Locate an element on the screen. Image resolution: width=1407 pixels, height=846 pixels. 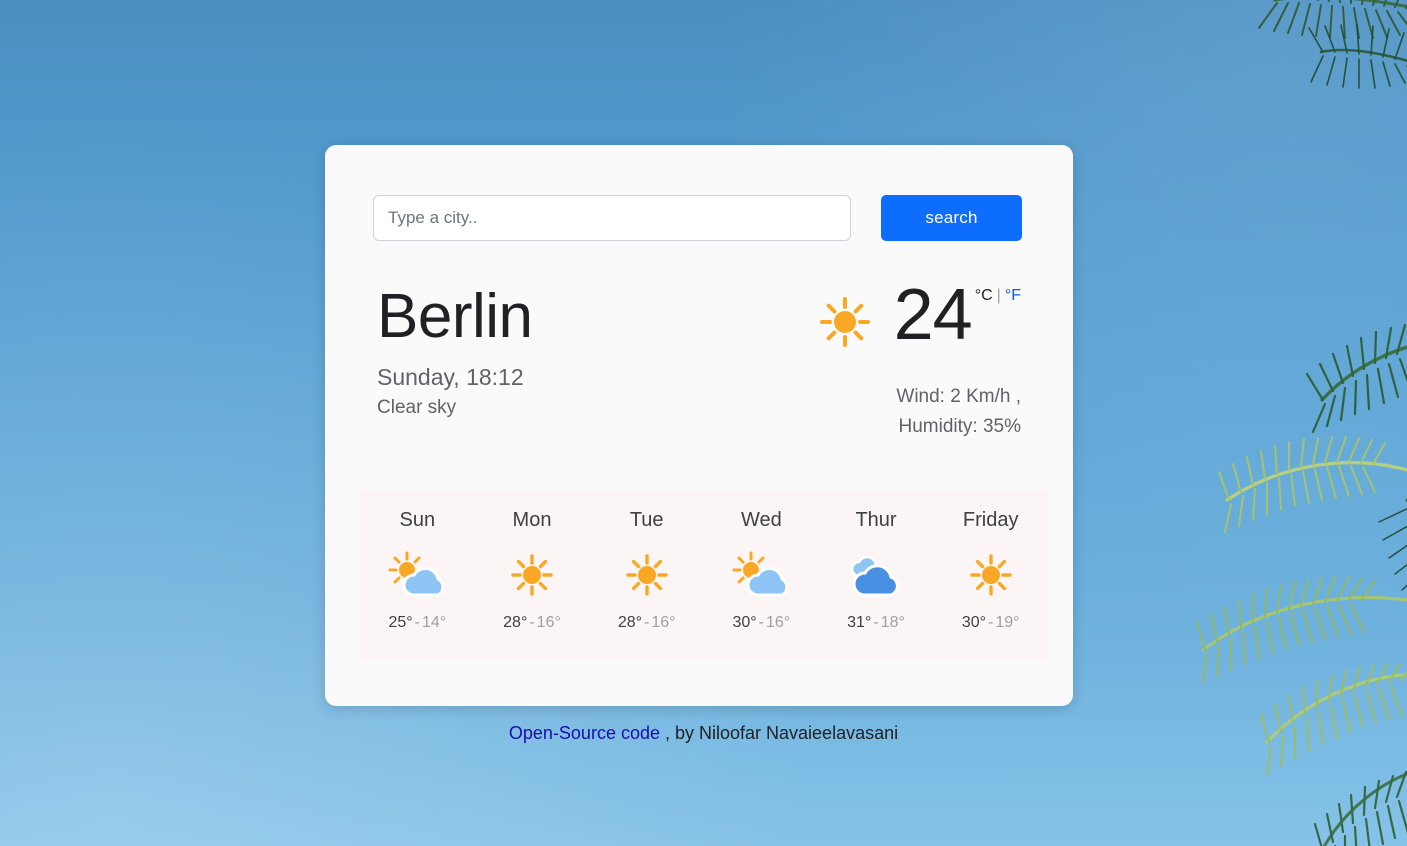
forecast-day-name: Mon is located at coordinates (532, 520).